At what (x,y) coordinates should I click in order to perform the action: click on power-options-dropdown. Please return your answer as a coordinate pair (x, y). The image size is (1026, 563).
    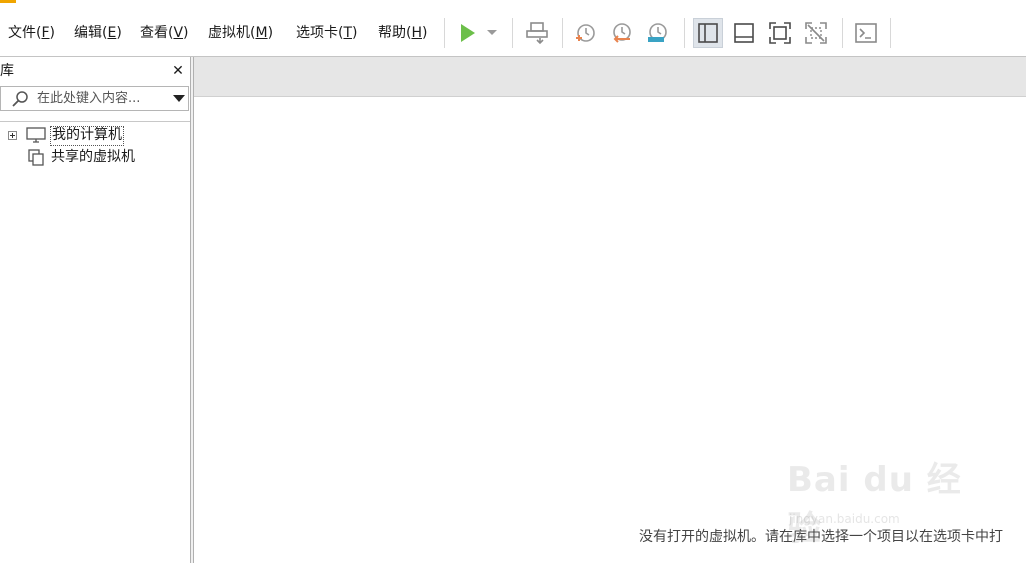
    Looking at the image, I should click on (492, 33).